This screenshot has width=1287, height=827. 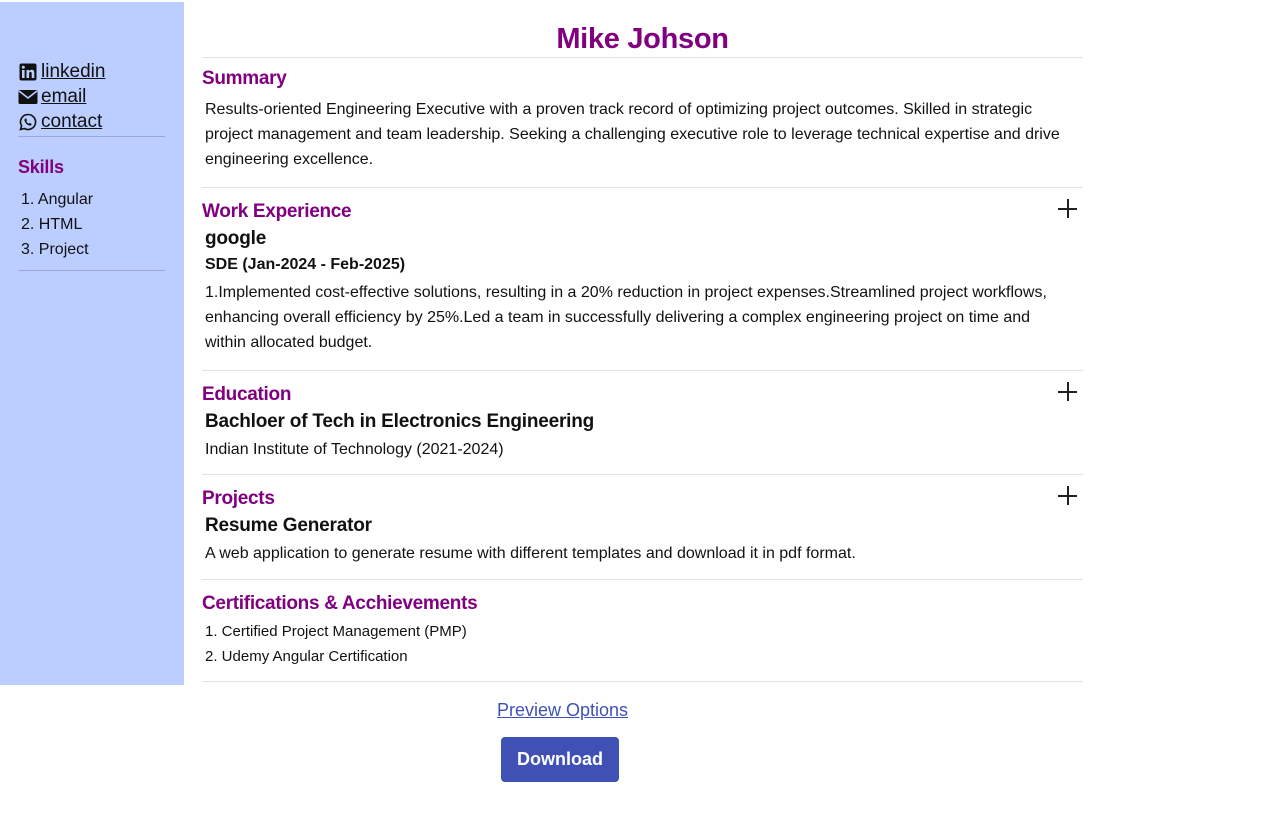 I want to click on add-project-plus-icon, so click(x=1068, y=496).